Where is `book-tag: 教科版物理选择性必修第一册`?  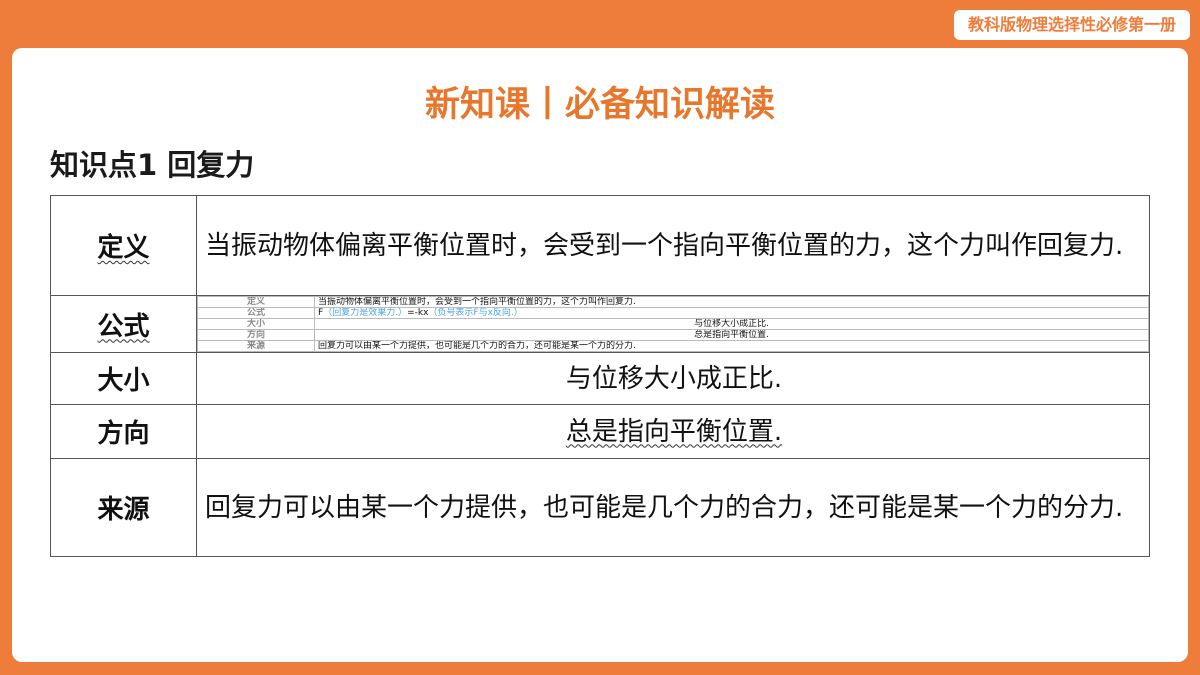
book-tag: 教科版物理选择性必修第一册 is located at coordinates (1071, 25).